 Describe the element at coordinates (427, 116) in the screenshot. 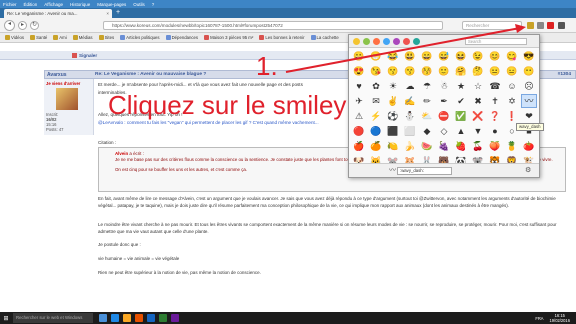

I see `emoji-cell: ⛅` at that location.